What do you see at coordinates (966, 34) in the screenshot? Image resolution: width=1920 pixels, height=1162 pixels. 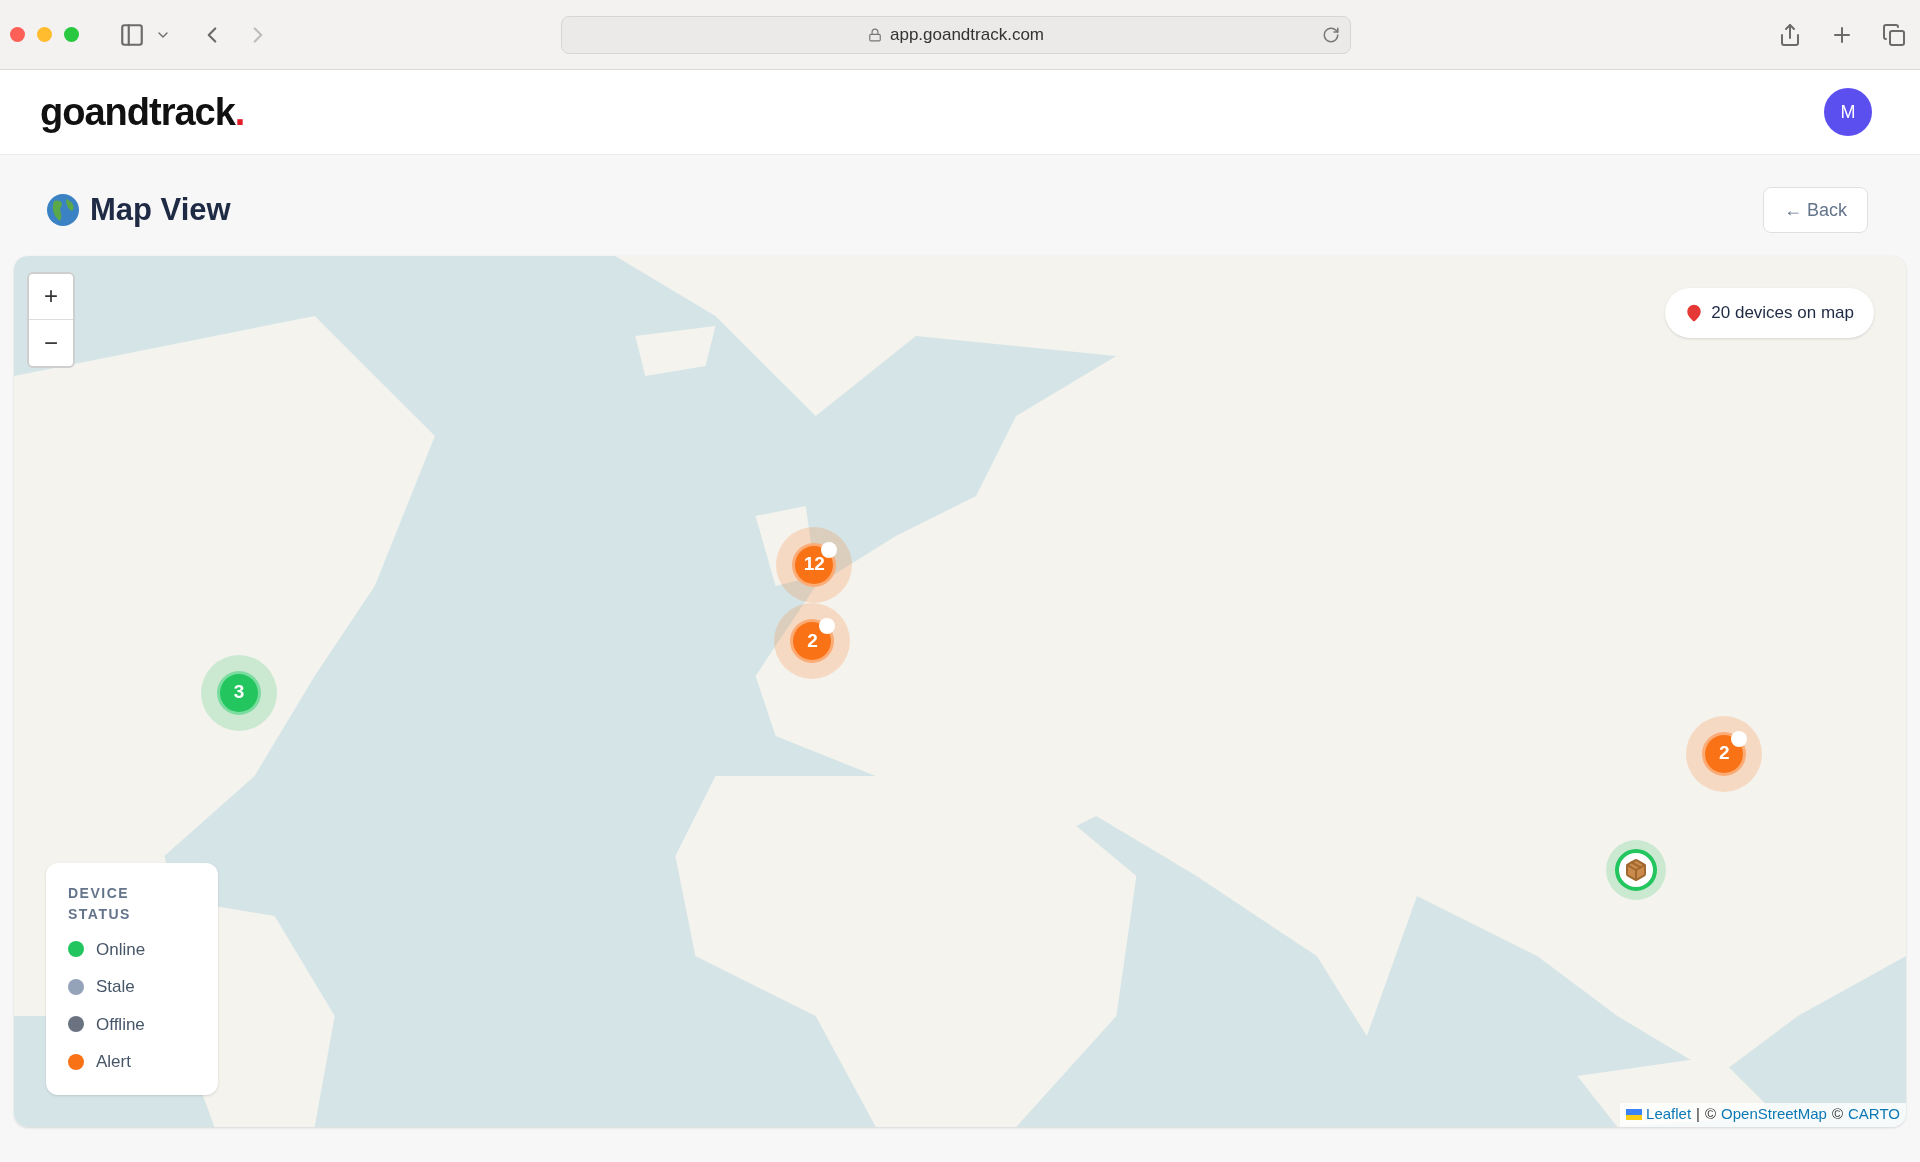 I see `url-text: app.goandtrack.com` at bounding box center [966, 34].